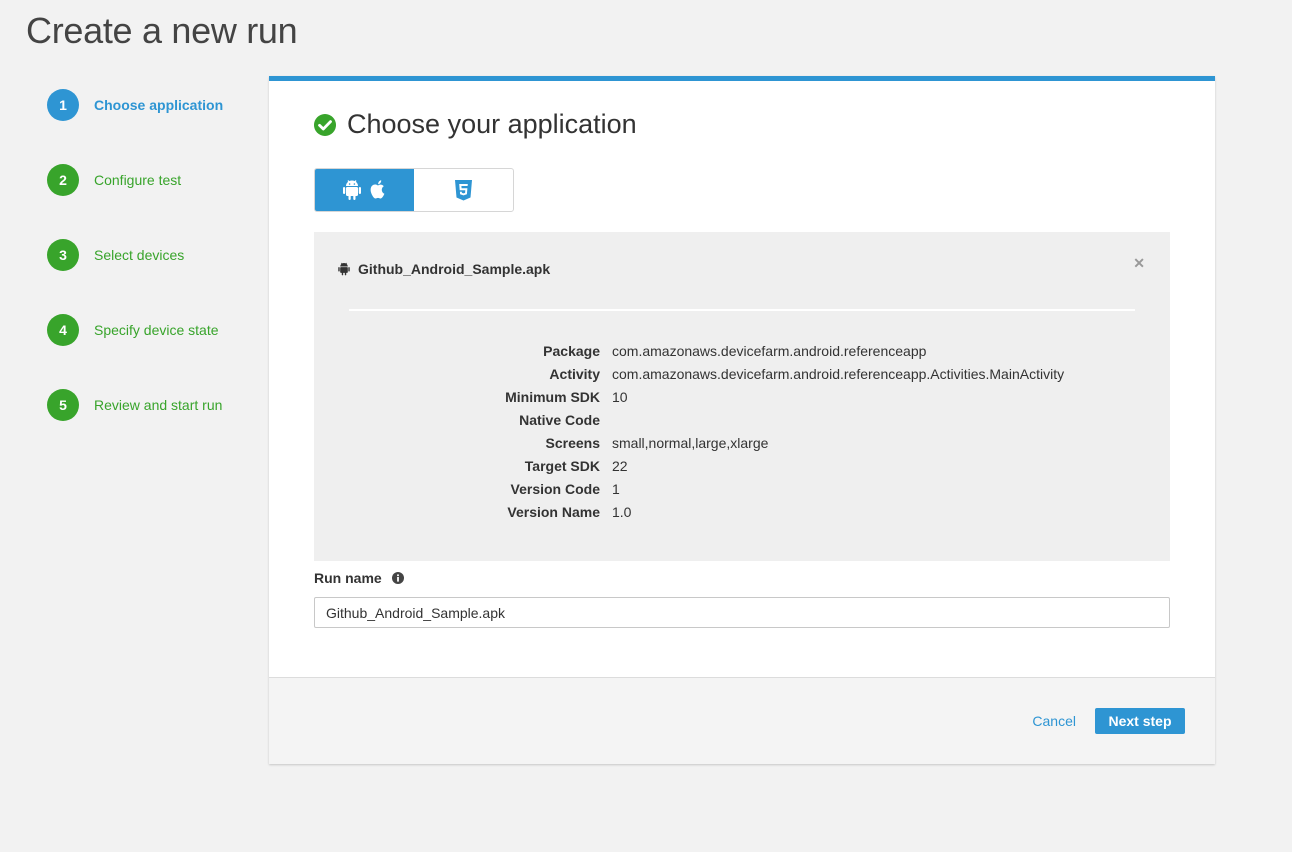 The image size is (1292, 852). What do you see at coordinates (742, 720) in the screenshot?
I see `panel-footer: Cancel Next step` at bounding box center [742, 720].